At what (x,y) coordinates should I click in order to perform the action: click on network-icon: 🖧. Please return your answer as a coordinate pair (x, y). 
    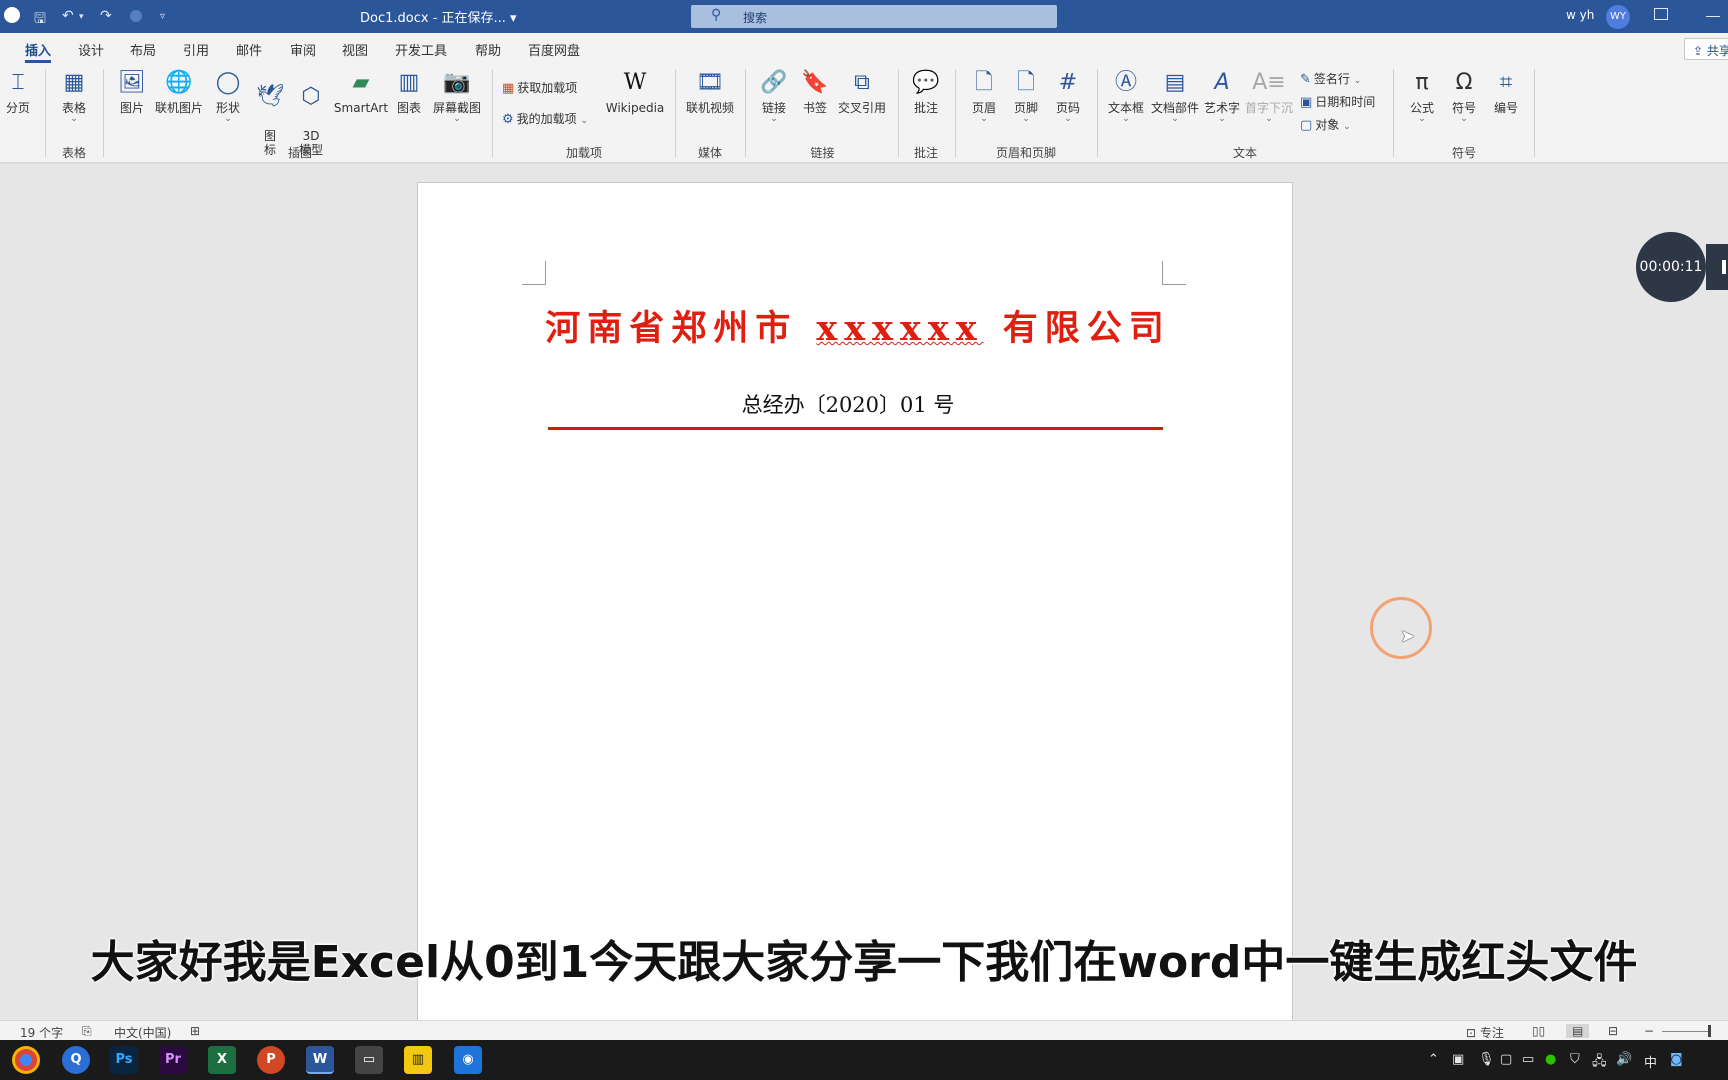
    Looking at the image, I should click on (1599, 1063).